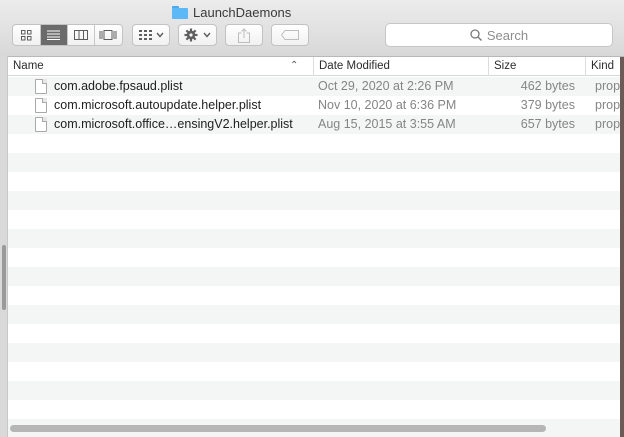 The width and height of the screenshot is (624, 437). What do you see at coordinates (536, 66) in the screenshot?
I see `column-size: Size` at bounding box center [536, 66].